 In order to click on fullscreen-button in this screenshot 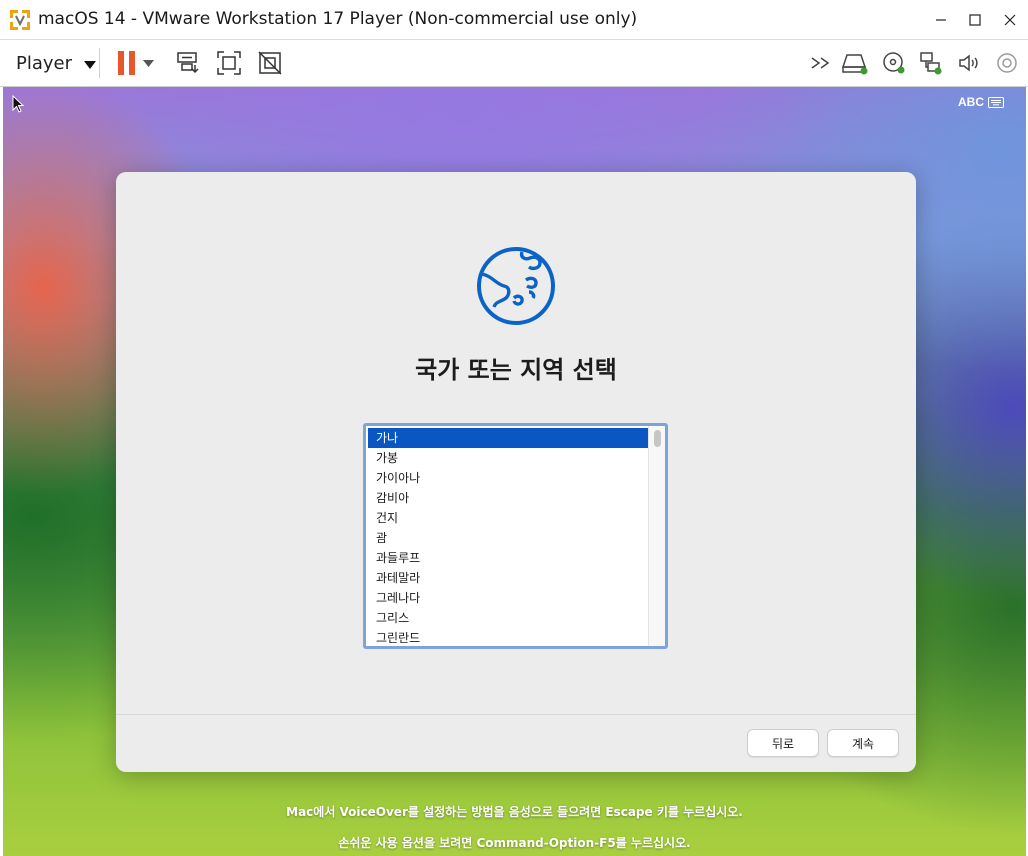, I will do `click(229, 63)`.